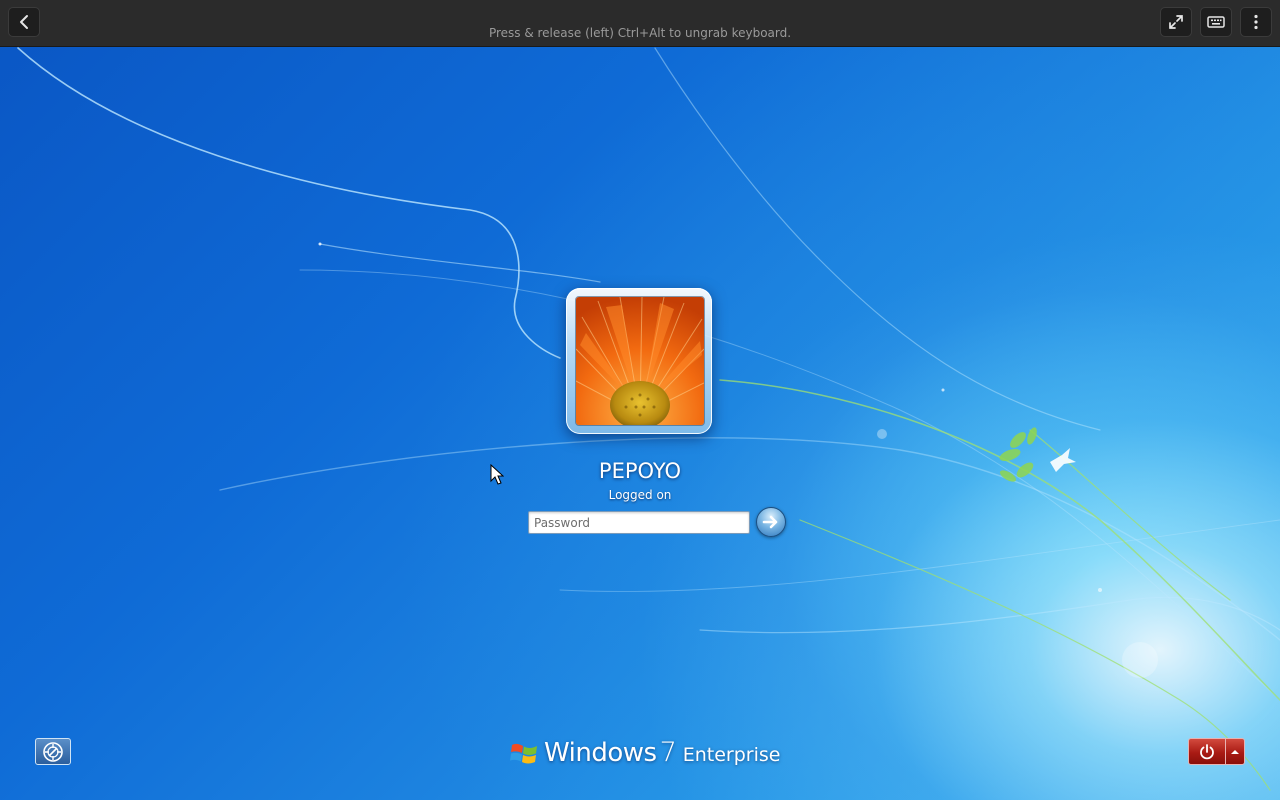 Image resolution: width=1280 pixels, height=800 pixels. I want to click on flower-image, so click(640, 361).